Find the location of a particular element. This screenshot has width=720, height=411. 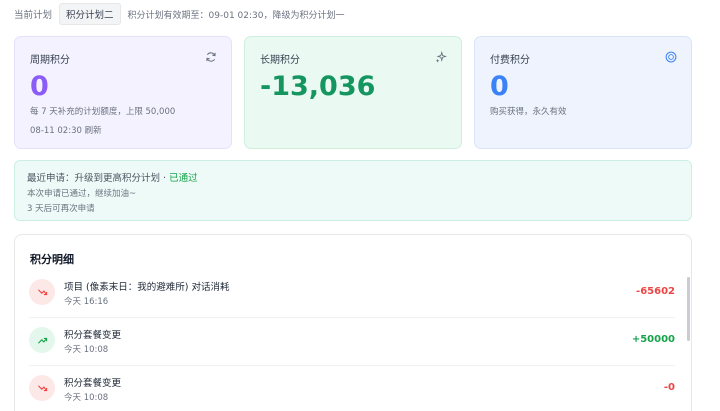

plan-bar: 当前计划 积分计划二 积分计划有效期至：09-01 02:30，降级为积分计划一 is located at coordinates (179, 14).